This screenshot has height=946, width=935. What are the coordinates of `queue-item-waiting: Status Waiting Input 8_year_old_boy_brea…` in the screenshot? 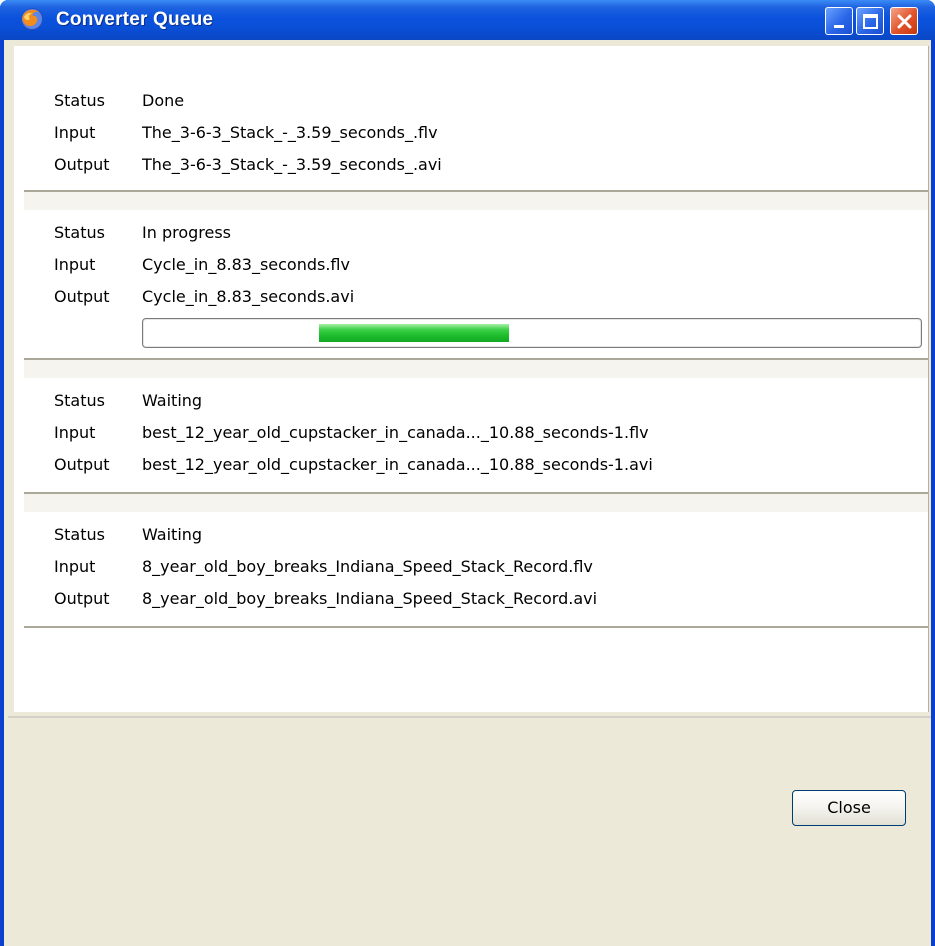 It's located at (476, 570).